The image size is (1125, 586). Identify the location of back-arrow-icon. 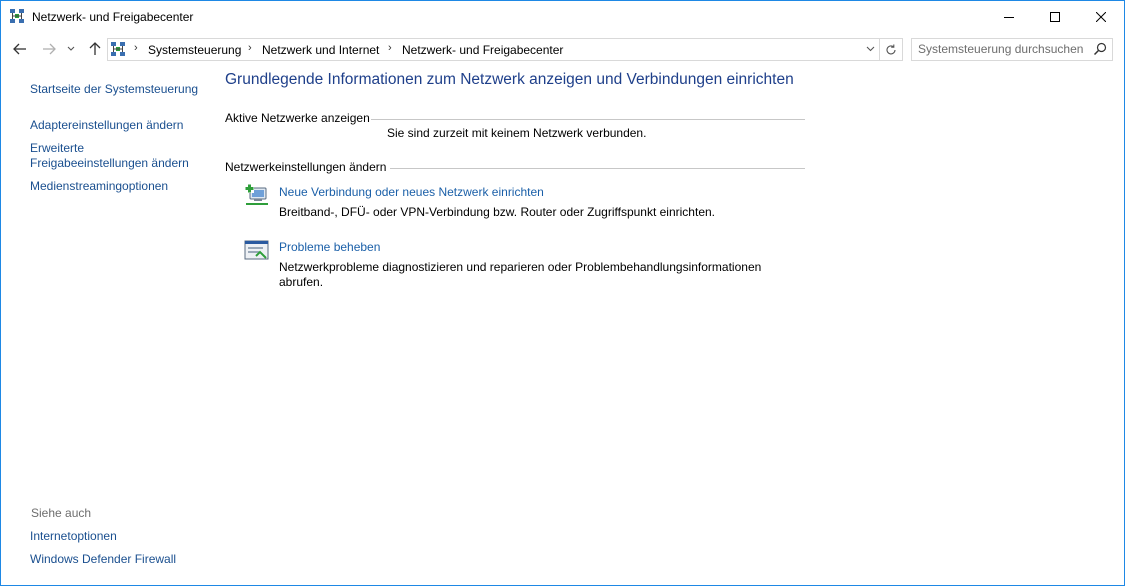
(19, 49).